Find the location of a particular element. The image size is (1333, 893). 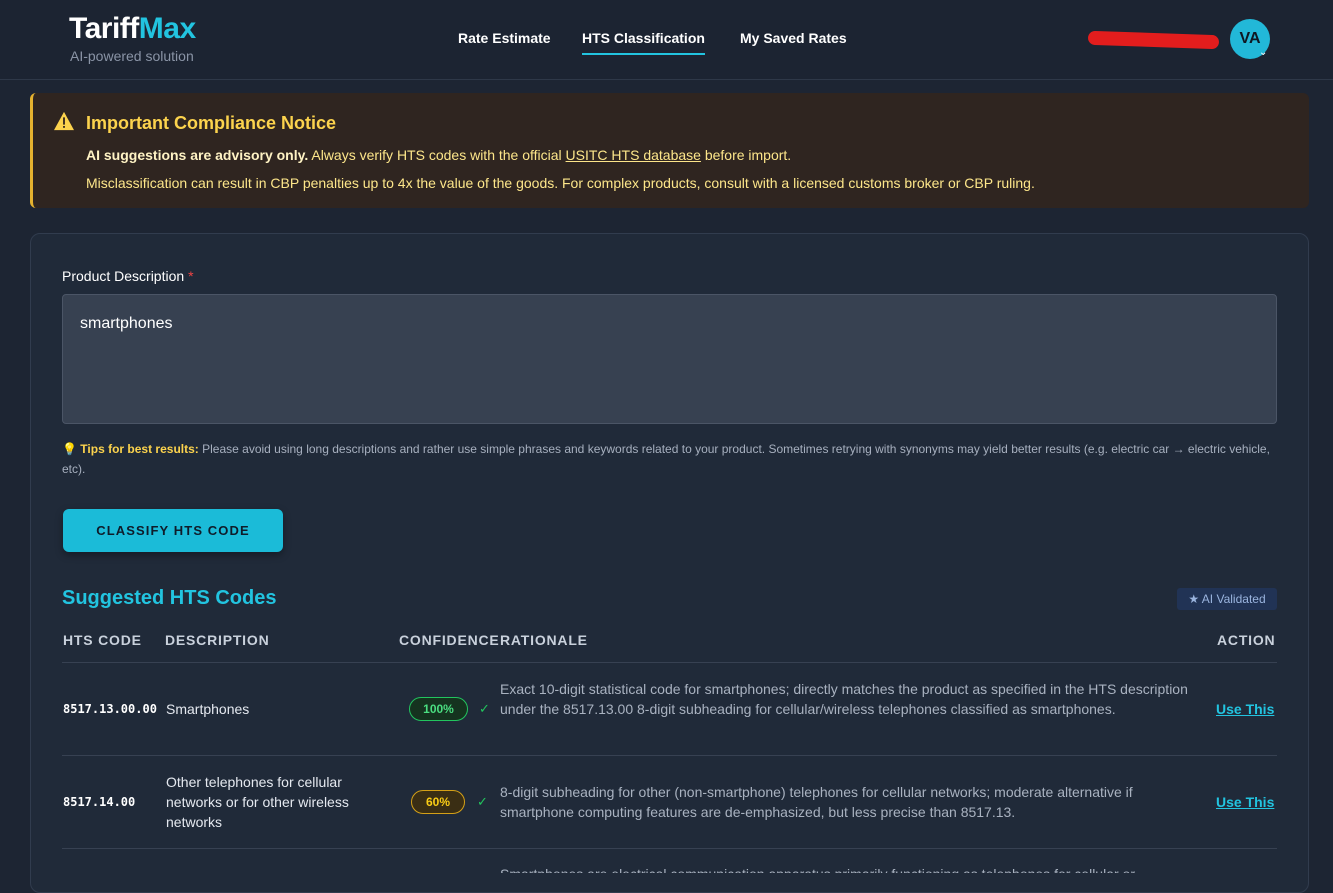

nav-my-saved-rates: My Saved Rates is located at coordinates (793, 38).